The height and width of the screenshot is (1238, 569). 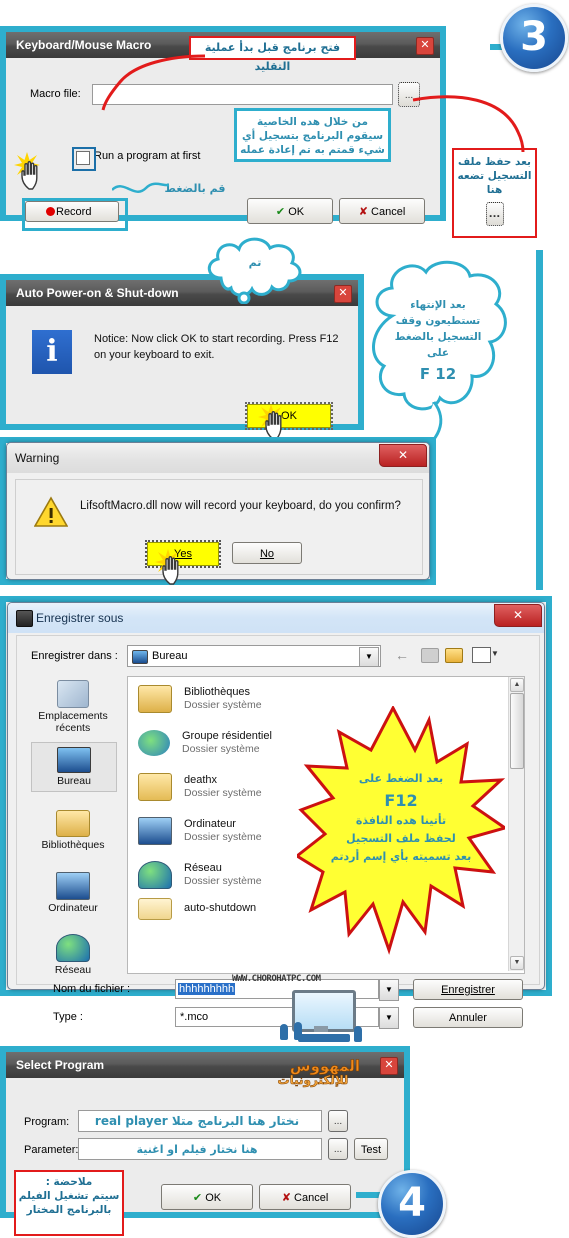 What do you see at coordinates (69, 1182) in the screenshot?
I see `note-title: ملاحضة :` at bounding box center [69, 1182].